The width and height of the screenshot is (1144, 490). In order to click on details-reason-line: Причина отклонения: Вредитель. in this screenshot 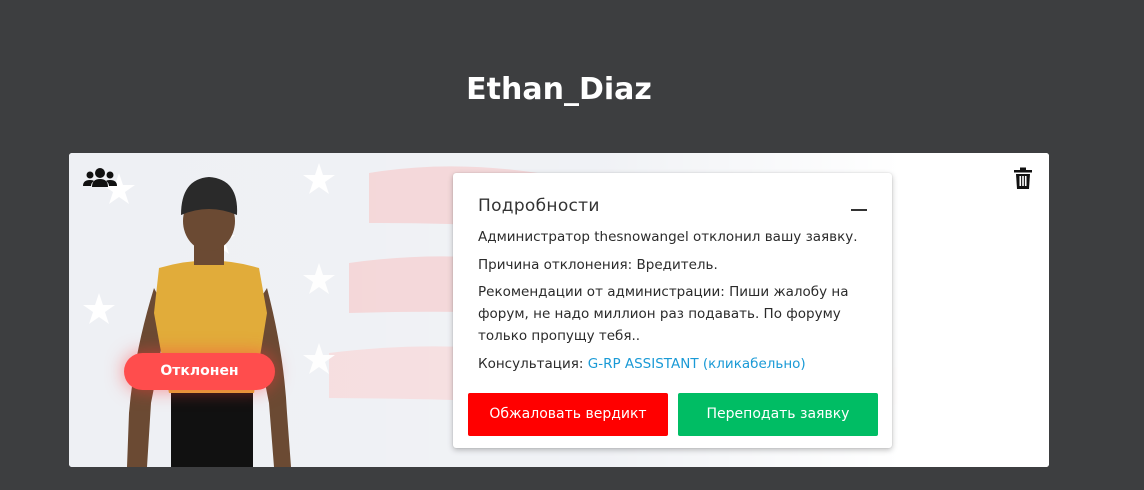, I will do `click(598, 265)`.